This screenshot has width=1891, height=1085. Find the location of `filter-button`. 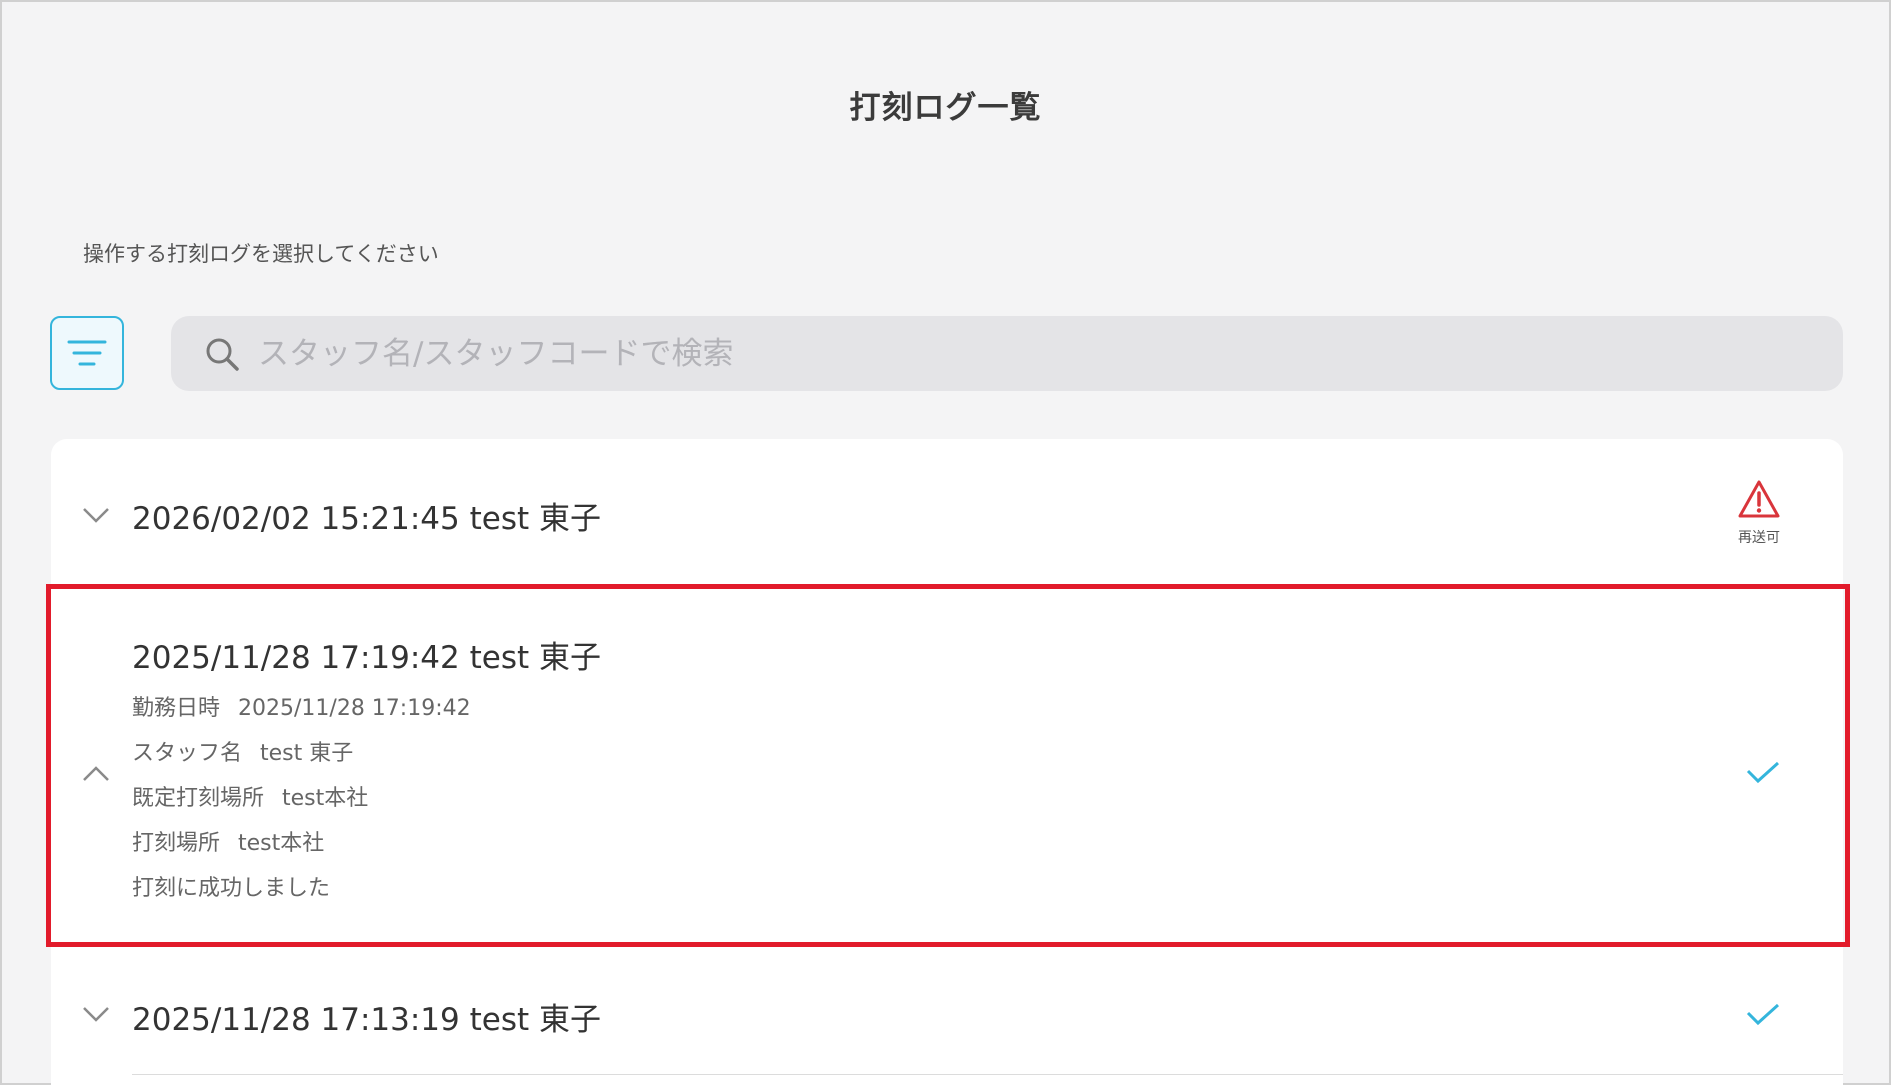

filter-button is located at coordinates (87, 353).